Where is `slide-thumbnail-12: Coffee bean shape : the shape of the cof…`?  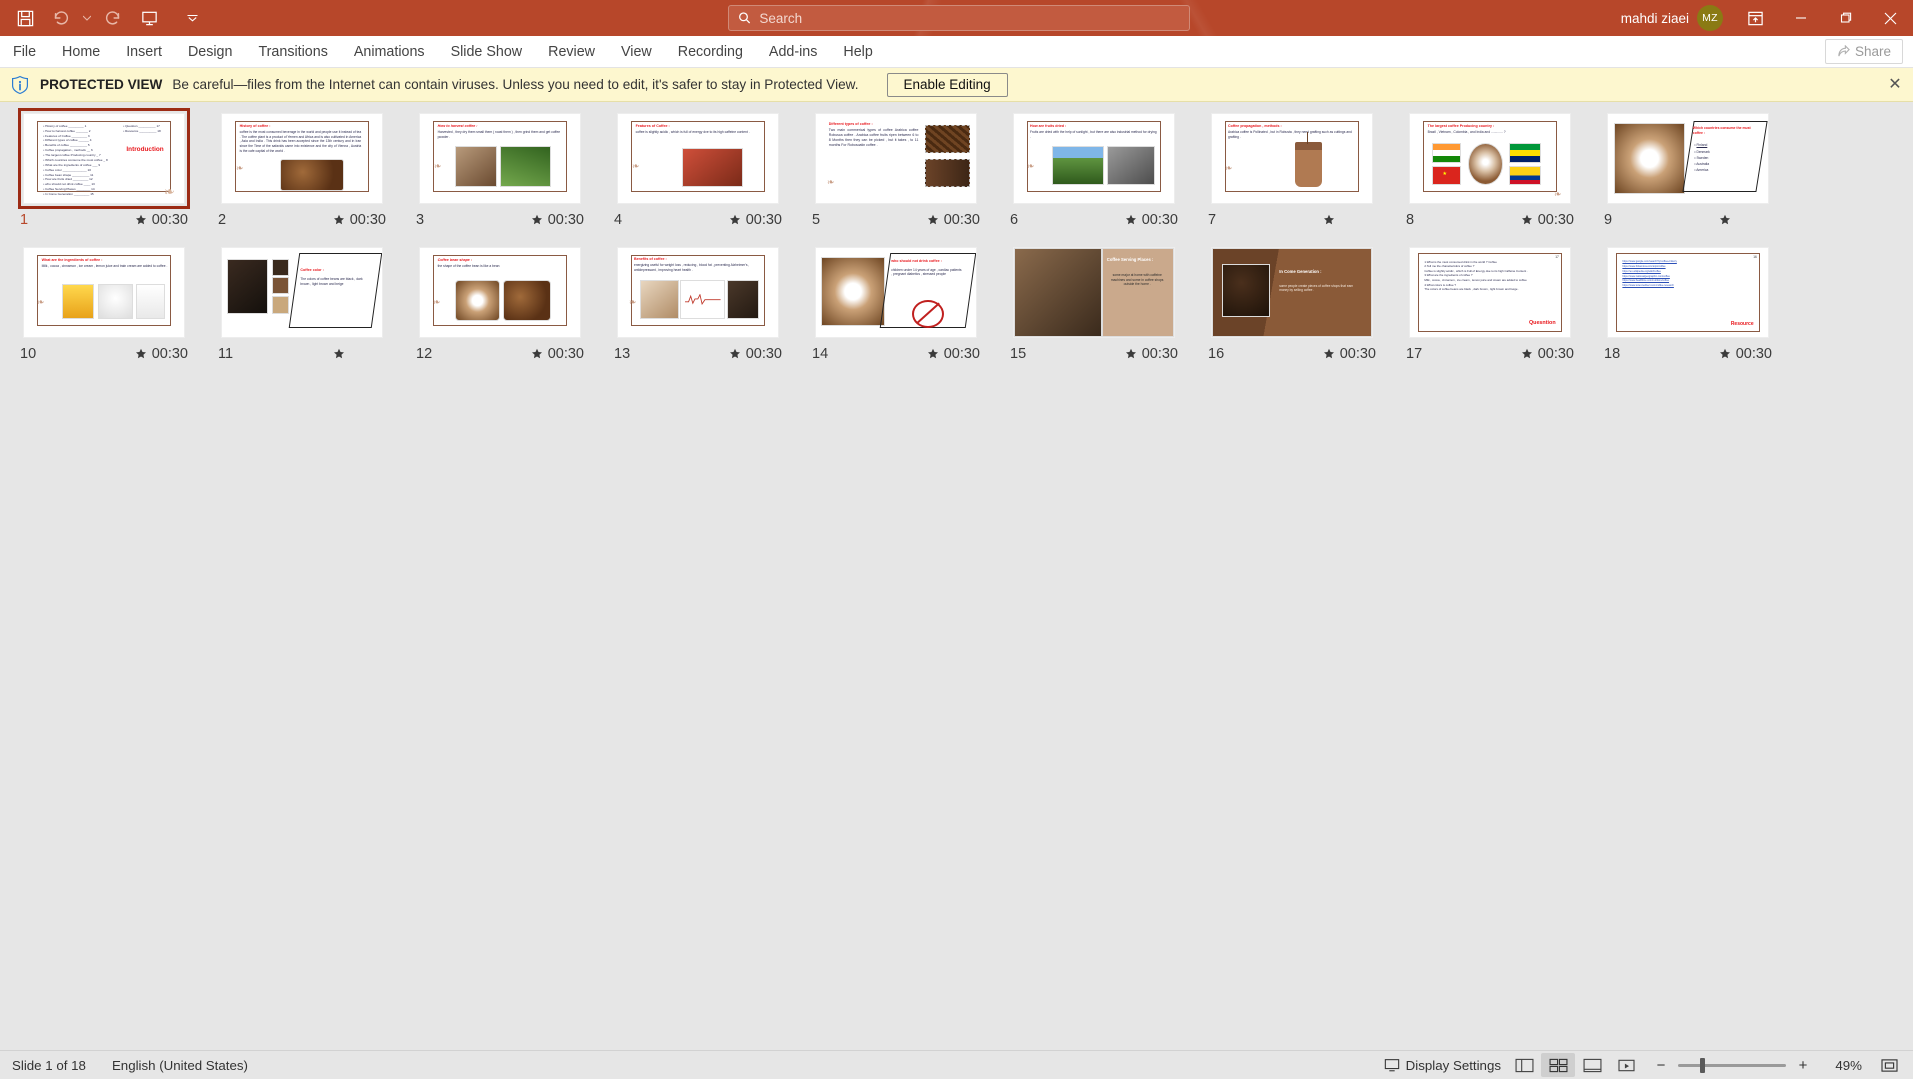
slide-thumbnail-12: Coffee bean shape : the shape of the cof… is located at coordinates (509, 302).